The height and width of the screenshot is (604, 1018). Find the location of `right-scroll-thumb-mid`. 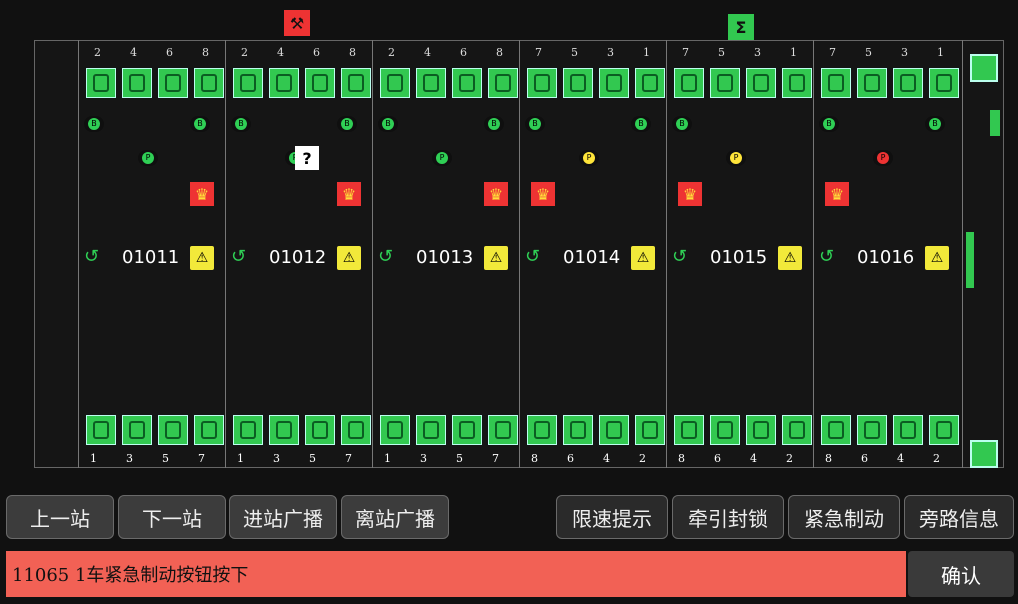

right-scroll-thumb-mid is located at coordinates (970, 260).